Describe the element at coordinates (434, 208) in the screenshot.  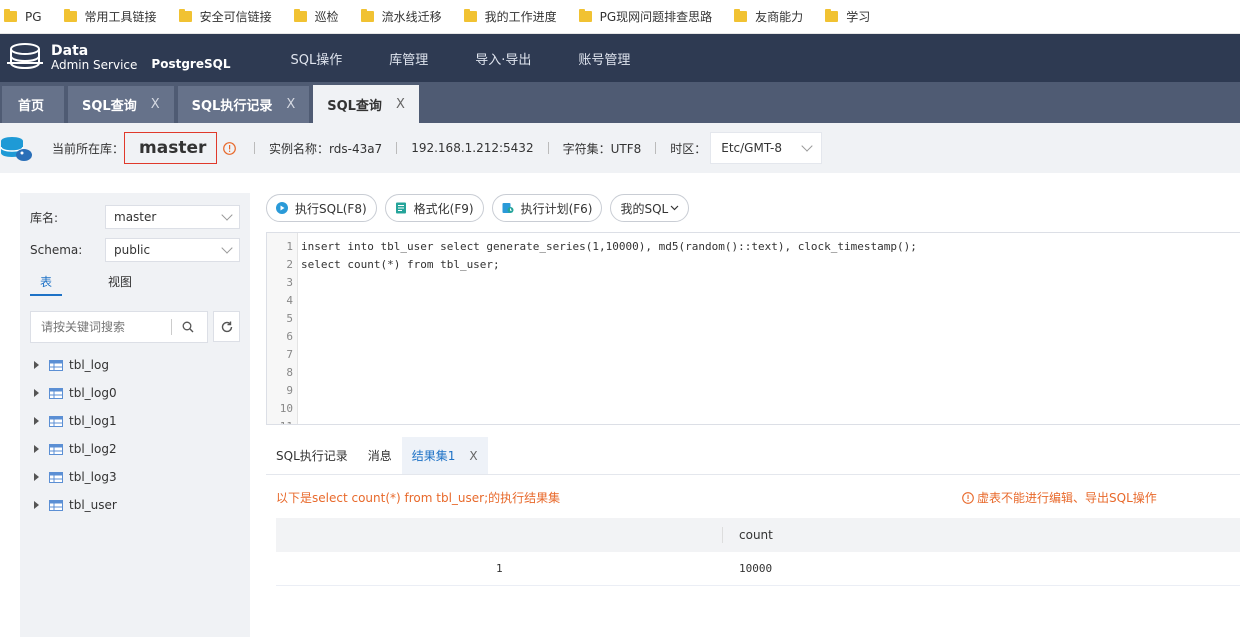
I see `format-button: 格式化(F9)` at that location.